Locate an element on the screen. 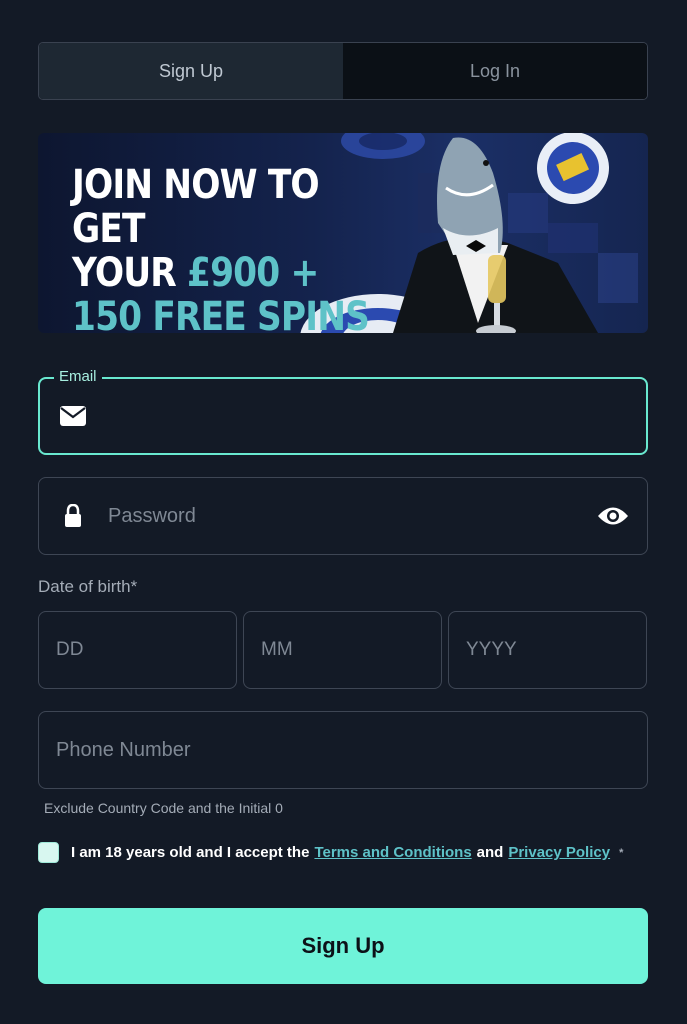 The height and width of the screenshot is (1024, 687). promo-bonus-amount: £900 + is located at coordinates (253, 273).